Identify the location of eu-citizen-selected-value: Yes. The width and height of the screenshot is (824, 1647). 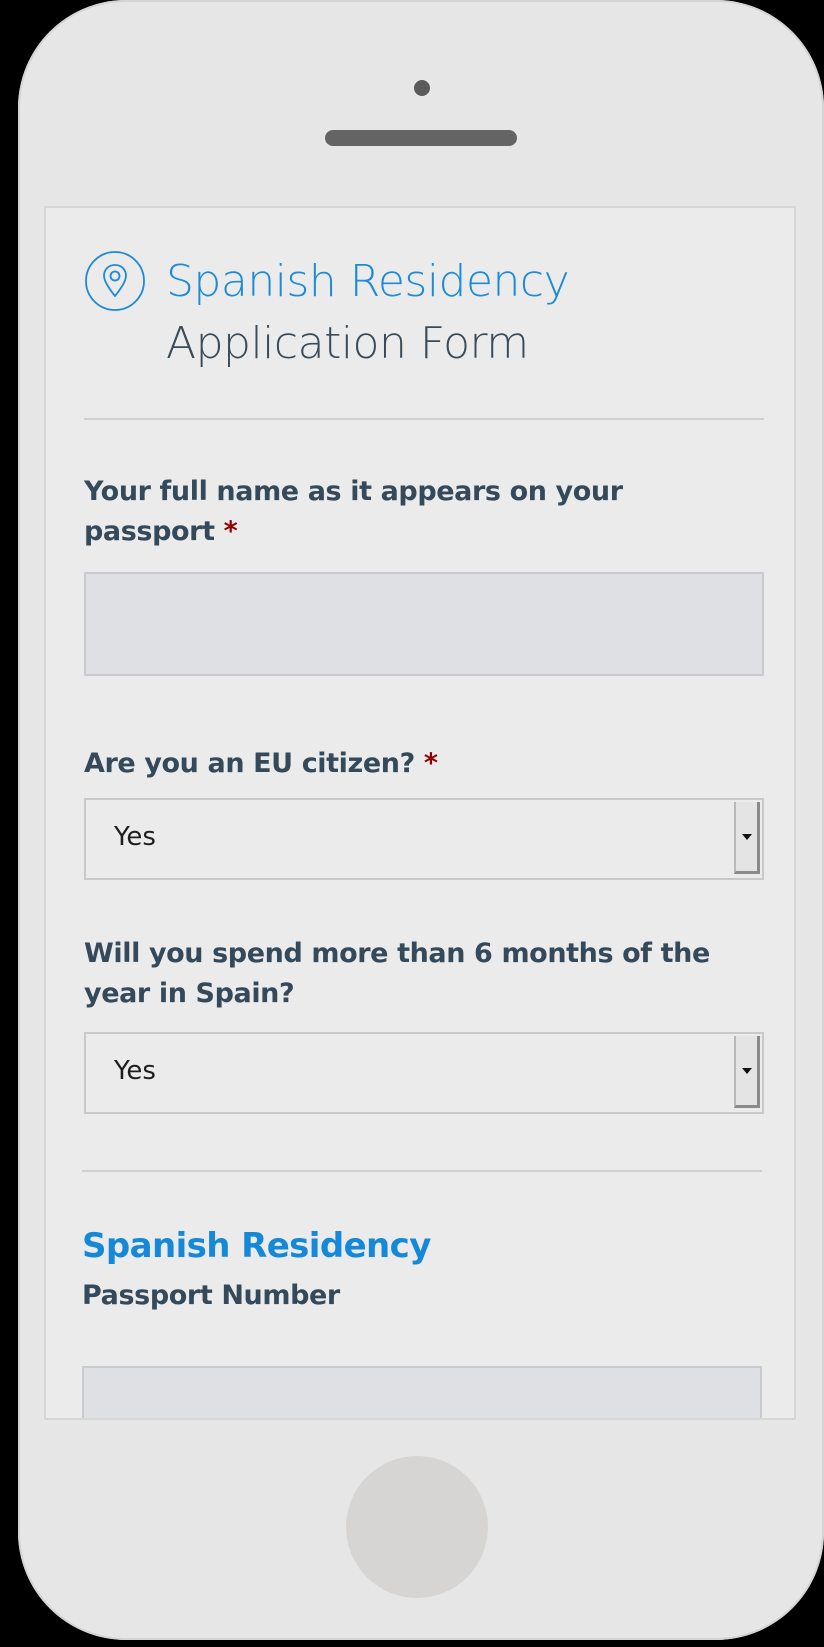
(135, 837).